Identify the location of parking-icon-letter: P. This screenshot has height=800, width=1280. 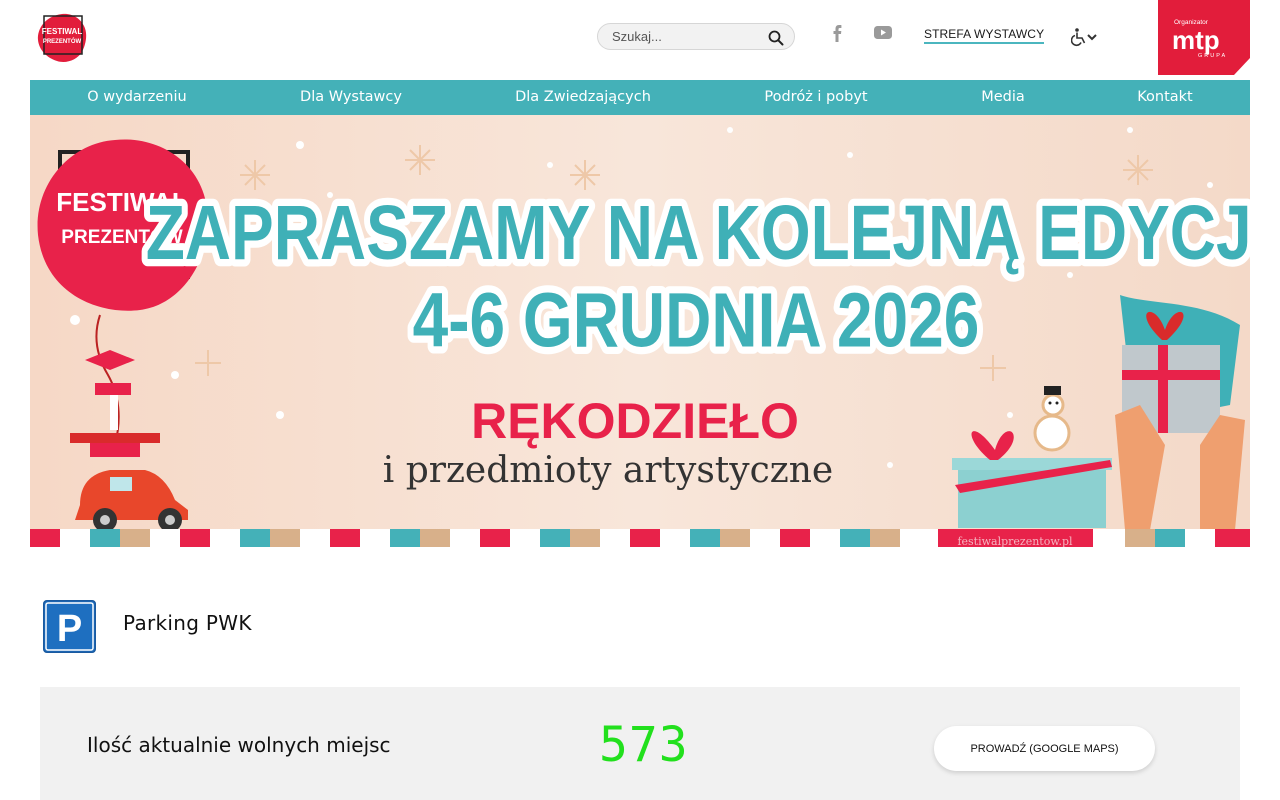
(69, 629).